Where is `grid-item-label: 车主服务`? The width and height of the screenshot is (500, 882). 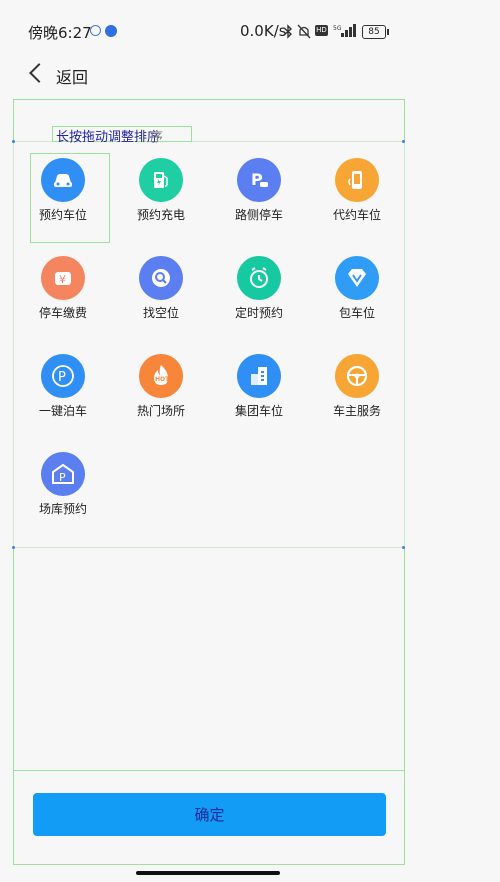
grid-item-label: 车主服务 is located at coordinates (356, 411).